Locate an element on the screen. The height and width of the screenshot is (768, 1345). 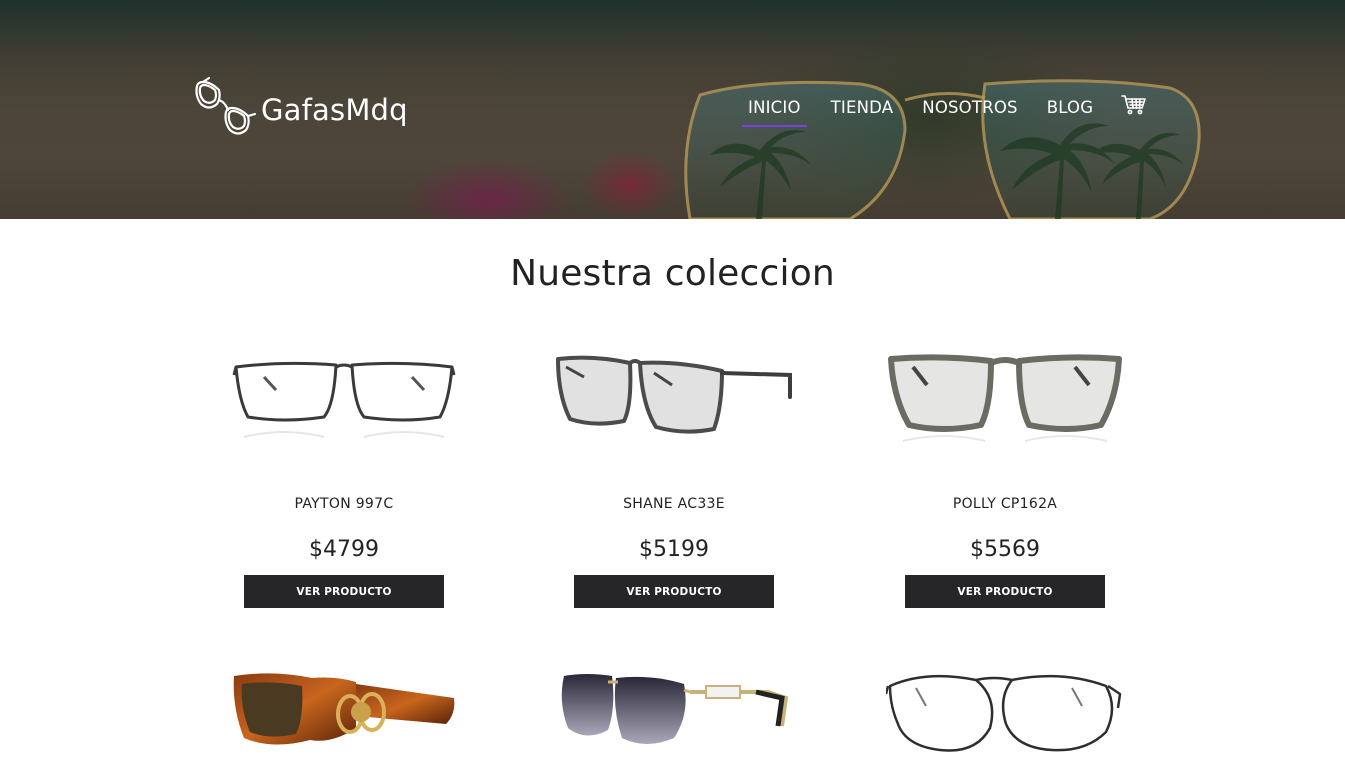
brand-logo: GafasMdq is located at coordinates (300, 109).